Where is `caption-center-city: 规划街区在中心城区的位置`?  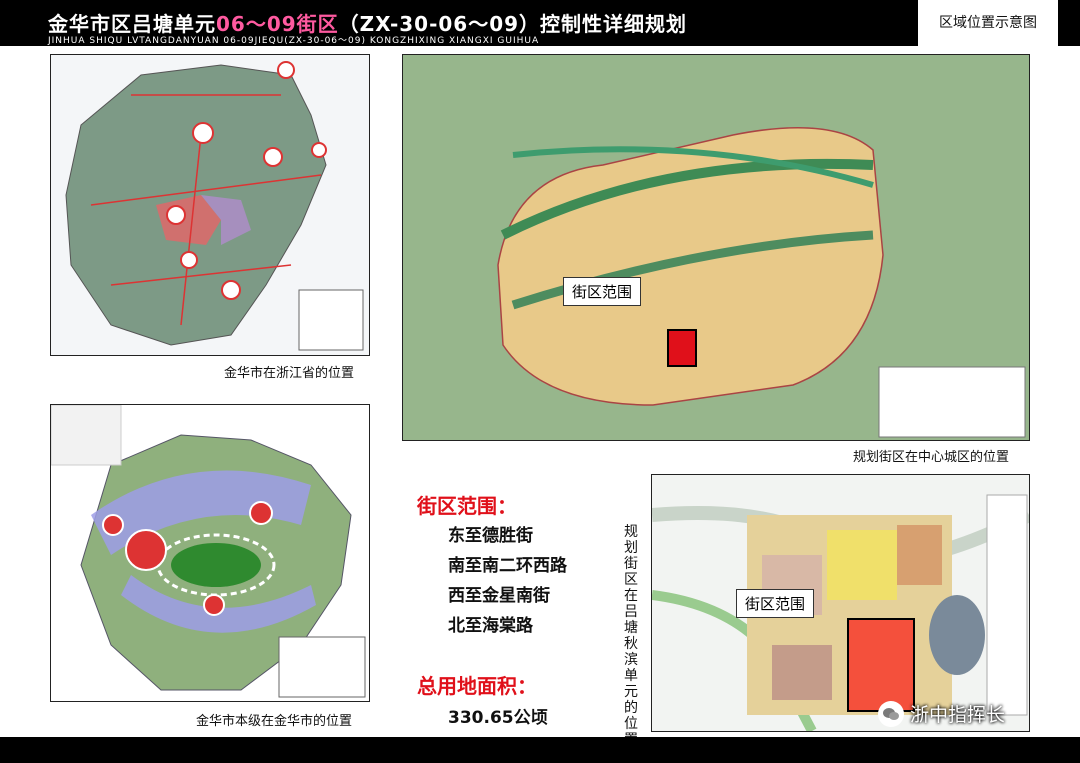
caption-center-city: 规划街区在中心城区的位置 is located at coordinates (931, 457).